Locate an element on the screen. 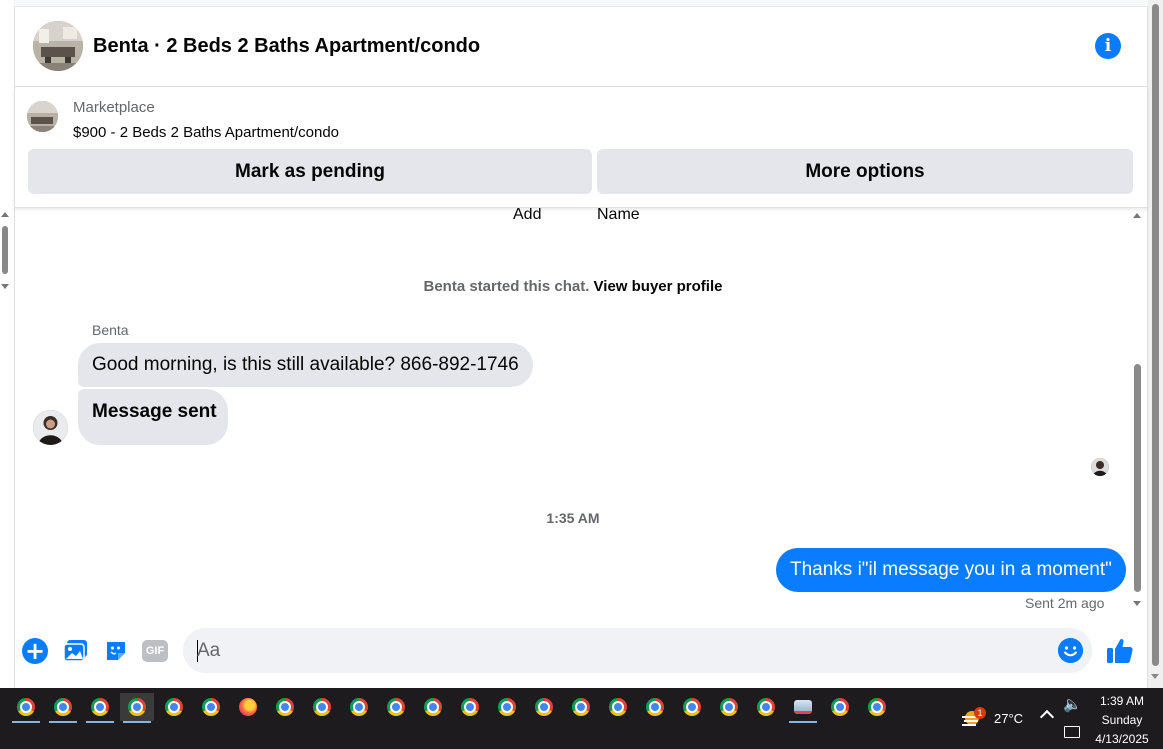 The height and width of the screenshot is (749, 1163). listing-price-title: $900 - 2 Beds 2 Baths Apartment/condo is located at coordinates (206, 132).